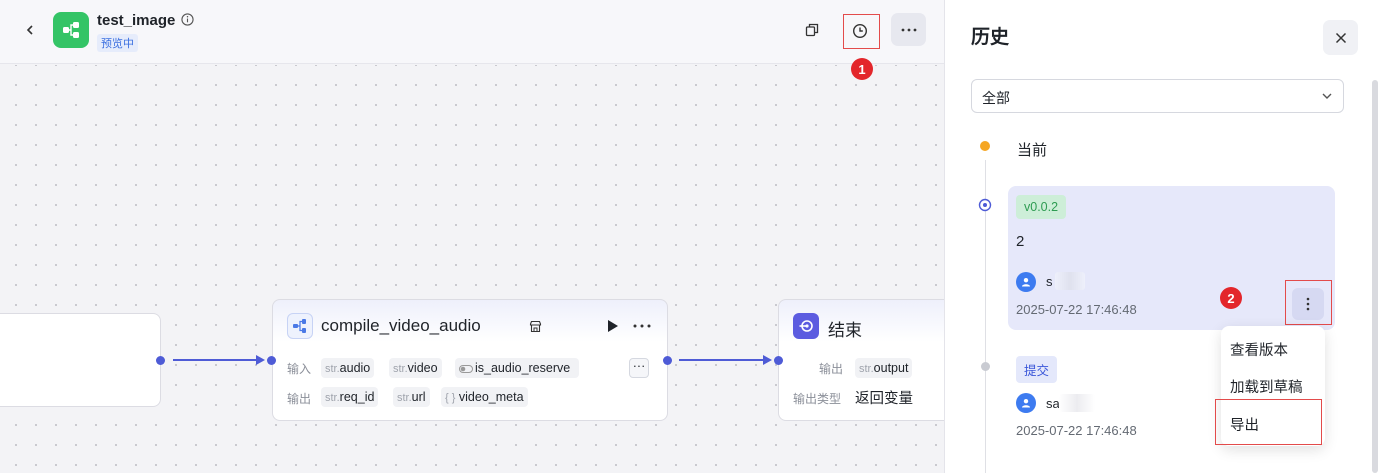  What do you see at coordinates (1076, 309) in the screenshot?
I see `version-timestamp: 2025-07-22 17:46:48` at bounding box center [1076, 309].